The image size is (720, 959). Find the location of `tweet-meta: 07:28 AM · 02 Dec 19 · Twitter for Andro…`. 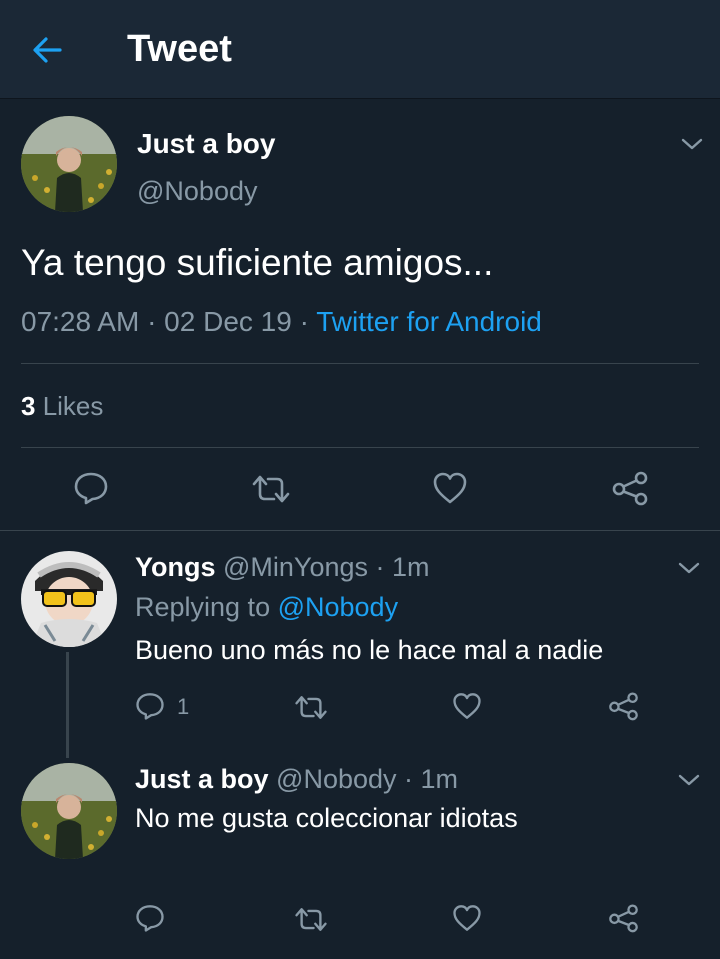

tweet-meta: 07:28 AM · 02 Dec 19 · Twitter for Andro… is located at coordinates (281, 322).